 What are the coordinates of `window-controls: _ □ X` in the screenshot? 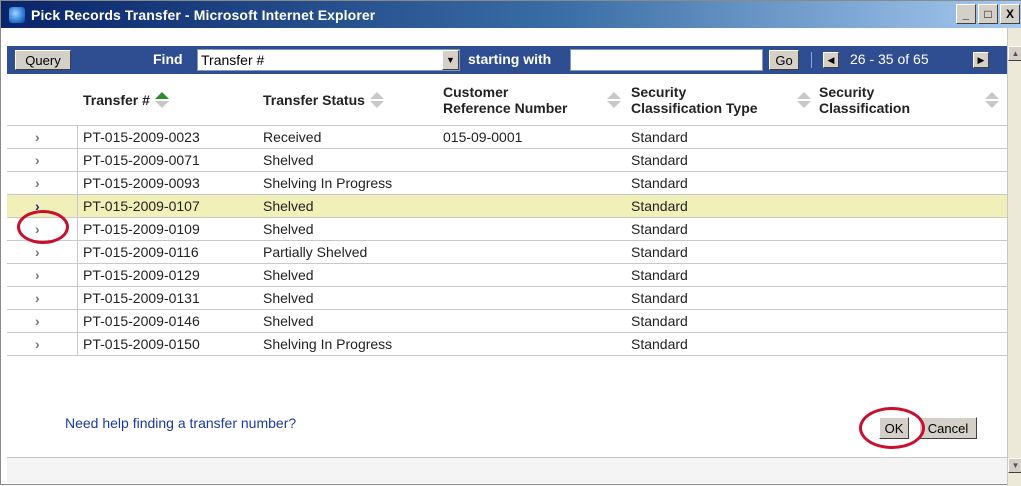 It's located at (987, 14).